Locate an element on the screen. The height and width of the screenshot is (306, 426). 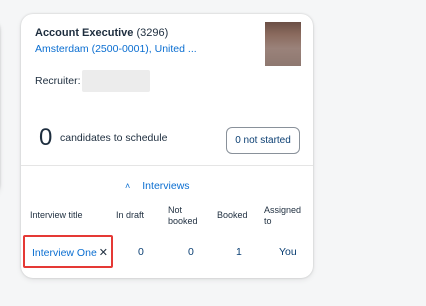
not-started-button: 0 not started is located at coordinates (263, 140).